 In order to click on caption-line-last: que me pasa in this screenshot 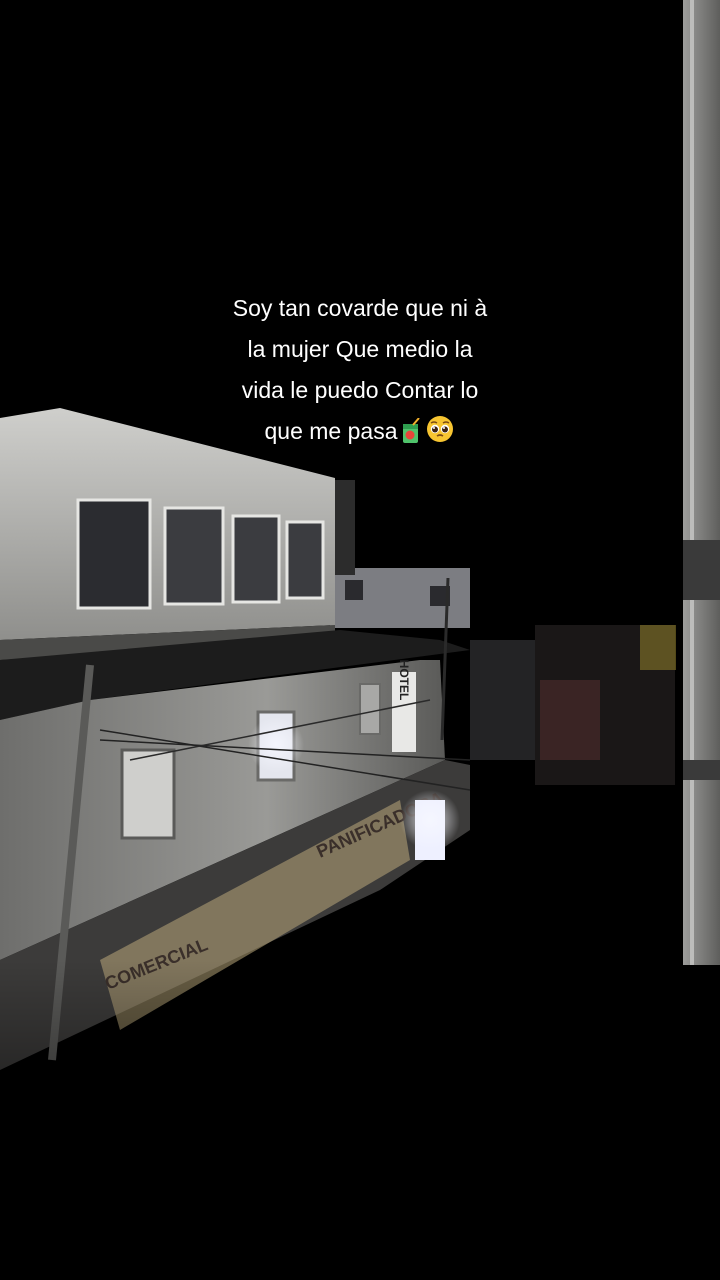, I will do `click(360, 434)`.